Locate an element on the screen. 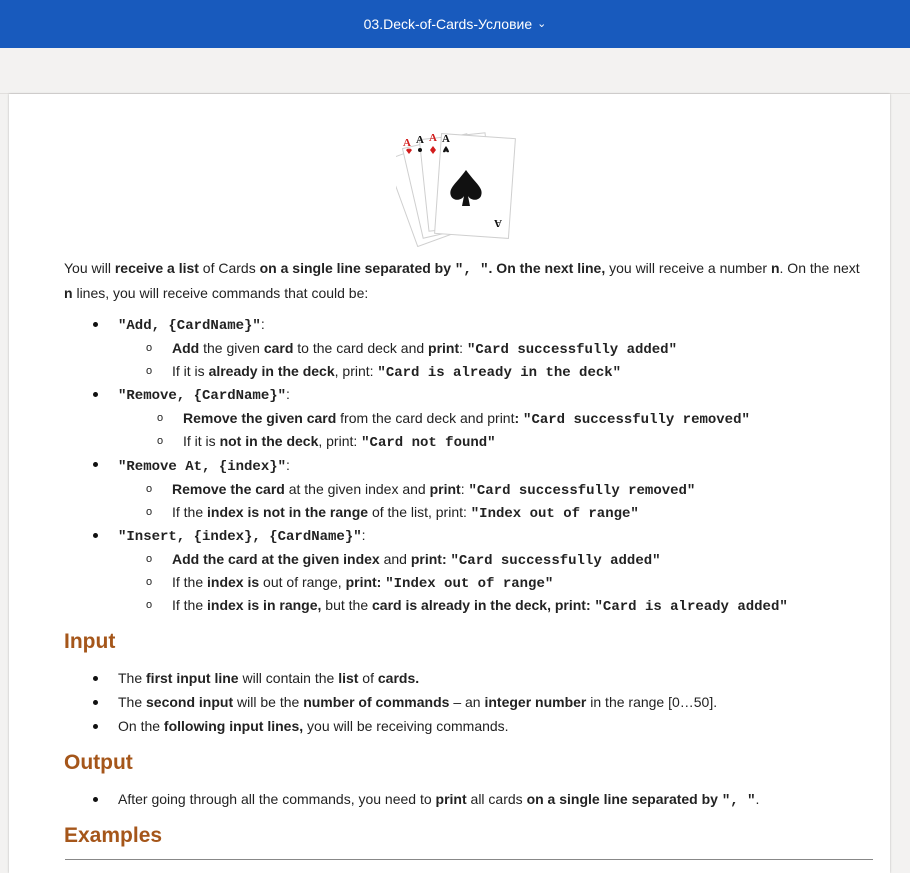  command-insert: "Insert, {index}, {CardName}": is located at coordinates (242, 535).